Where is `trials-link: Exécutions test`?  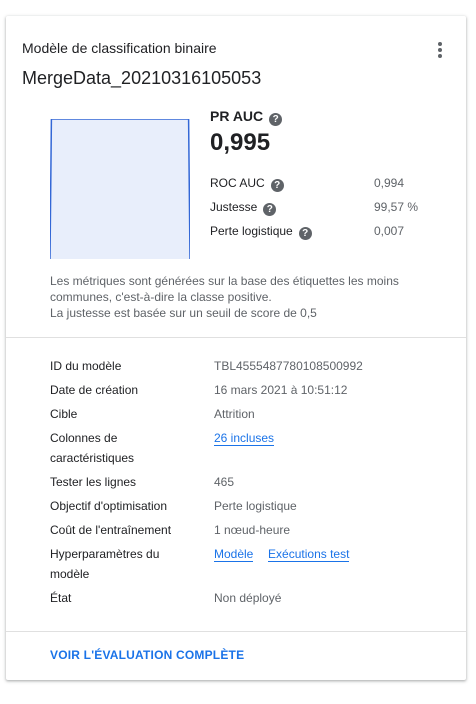
trials-link: Exécutions test is located at coordinates (309, 554).